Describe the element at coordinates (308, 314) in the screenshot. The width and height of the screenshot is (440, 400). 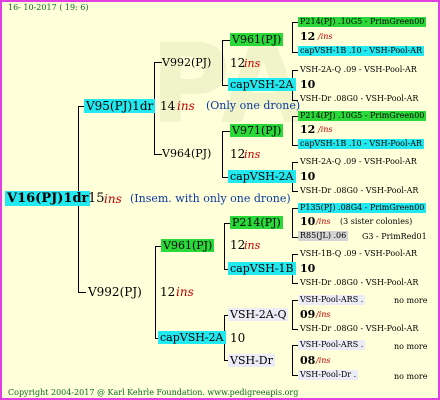
I see `lower-b-top-num: 09` at that location.